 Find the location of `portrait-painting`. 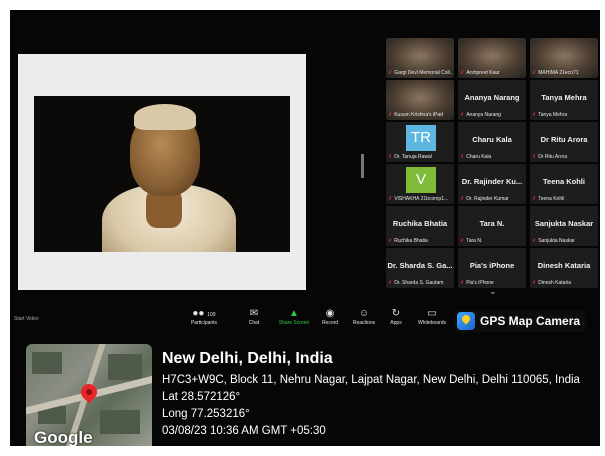

portrait-painting is located at coordinates (162, 174).